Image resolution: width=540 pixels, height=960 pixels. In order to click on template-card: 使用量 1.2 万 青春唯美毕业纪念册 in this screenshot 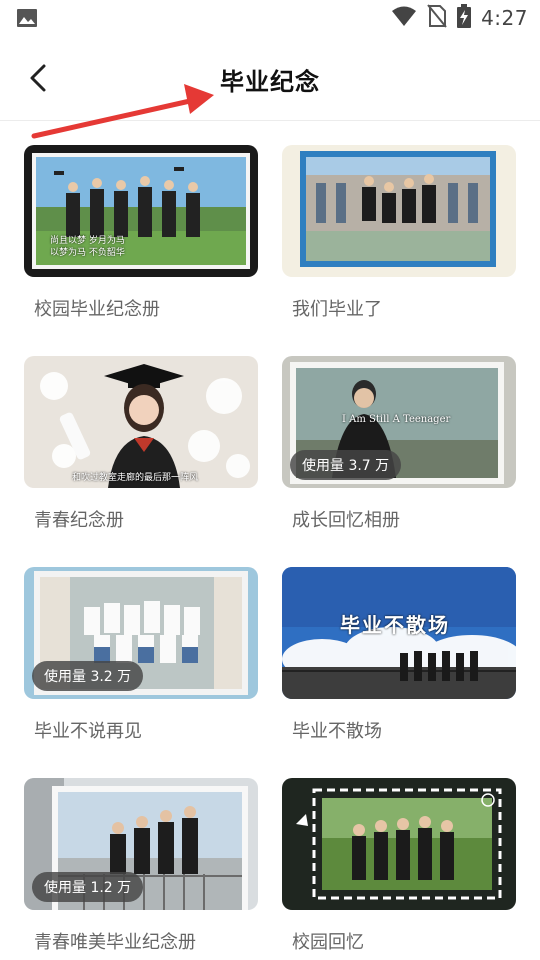, I will do `click(141, 866)`.